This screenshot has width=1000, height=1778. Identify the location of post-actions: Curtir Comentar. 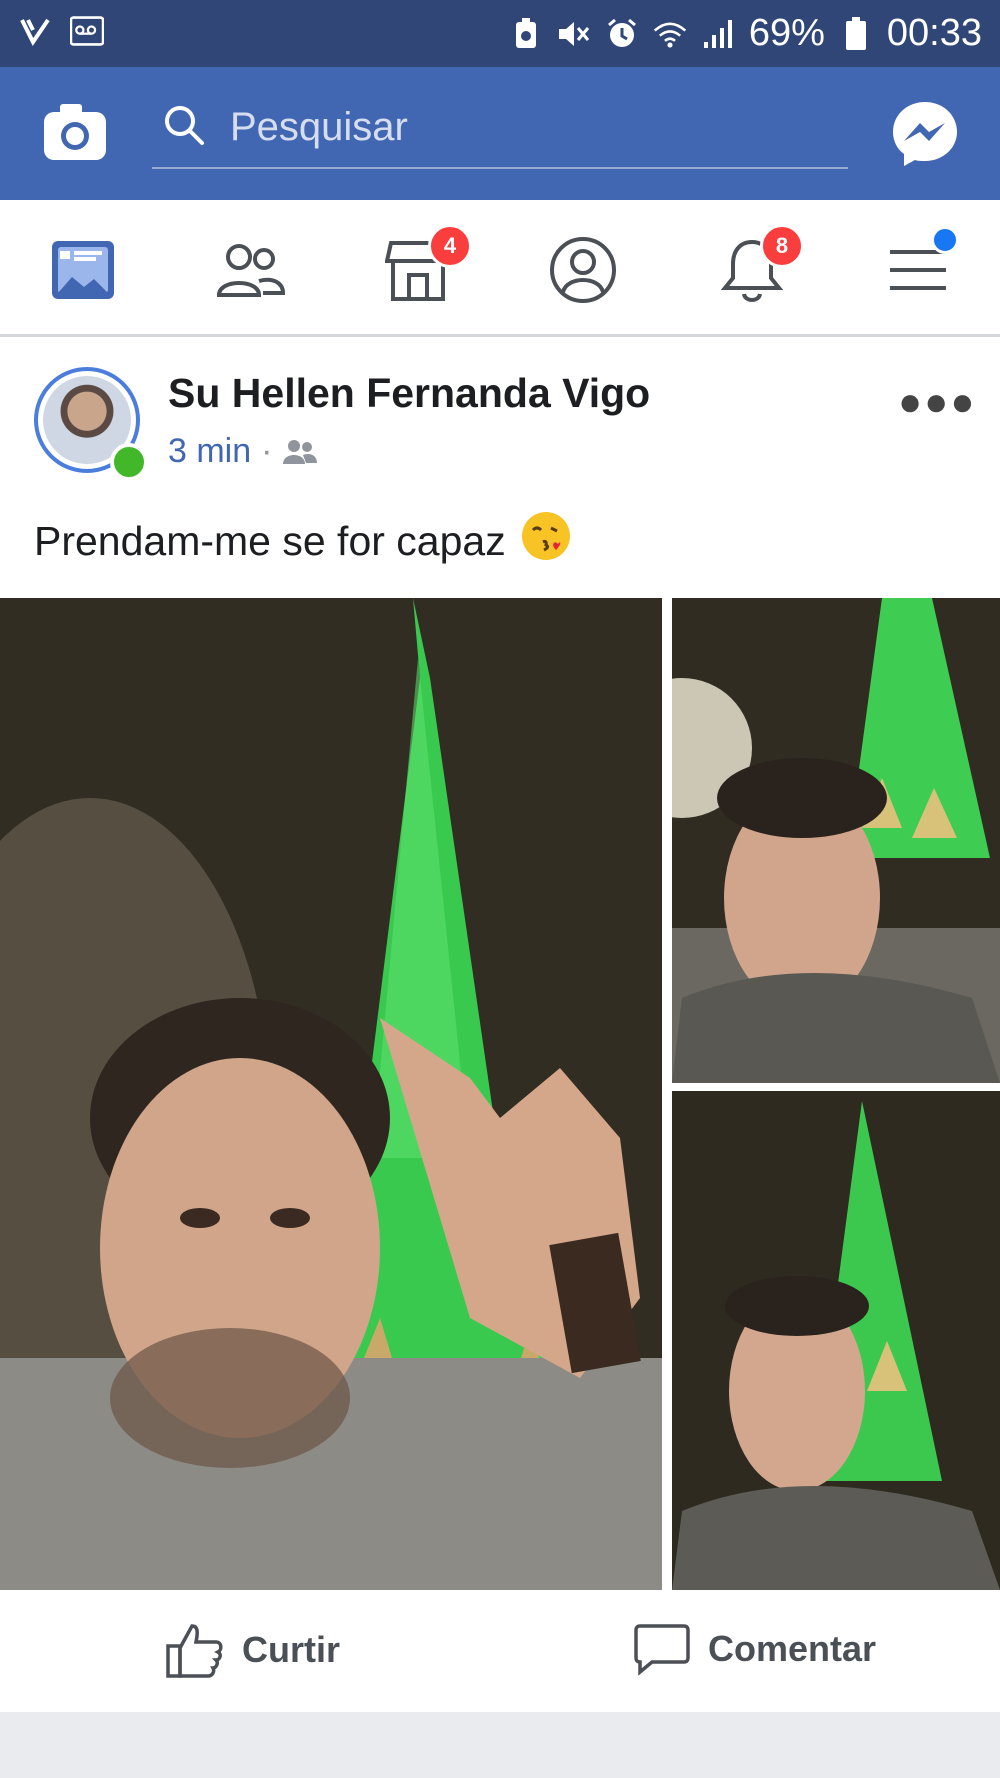
(500, 1650).